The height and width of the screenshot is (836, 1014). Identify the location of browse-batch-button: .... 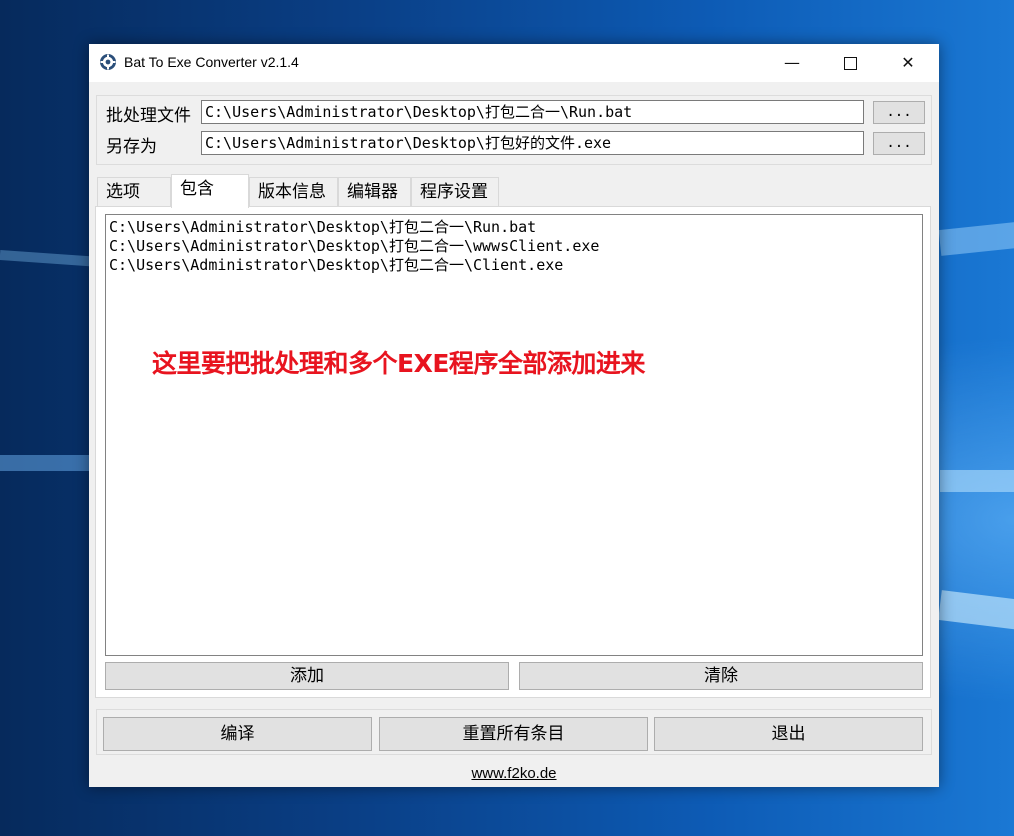
(899, 112).